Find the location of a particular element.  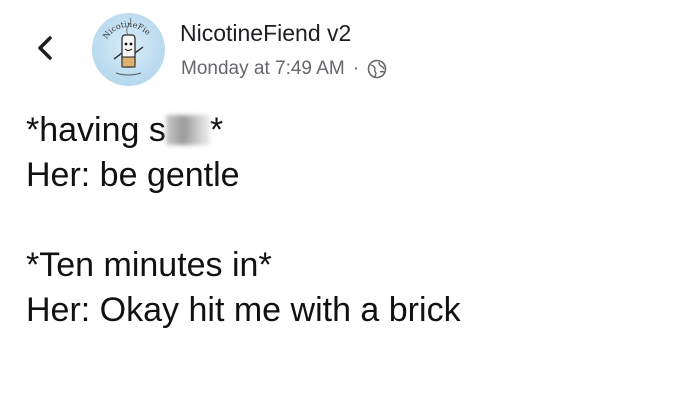

timestamp: Monday at 7:49 AM is located at coordinates (263, 69).